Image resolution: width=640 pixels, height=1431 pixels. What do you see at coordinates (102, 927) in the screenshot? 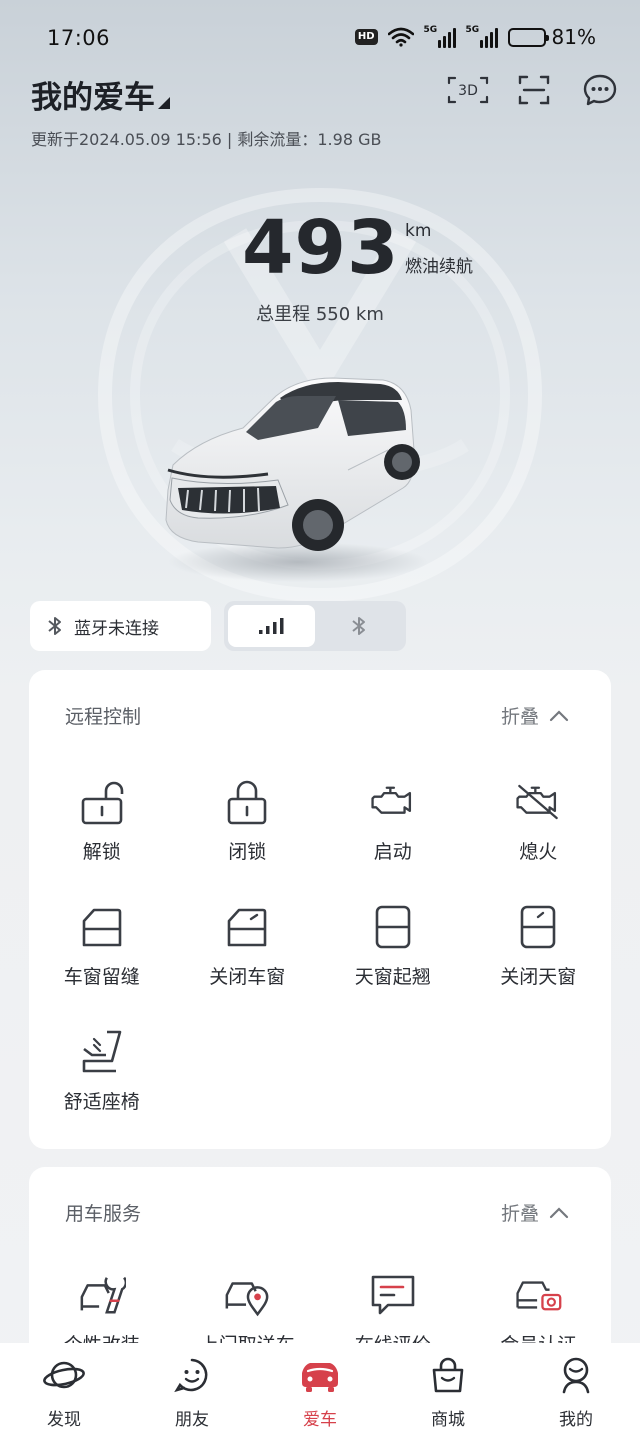
I see `window-vent-icon` at bounding box center [102, 927].